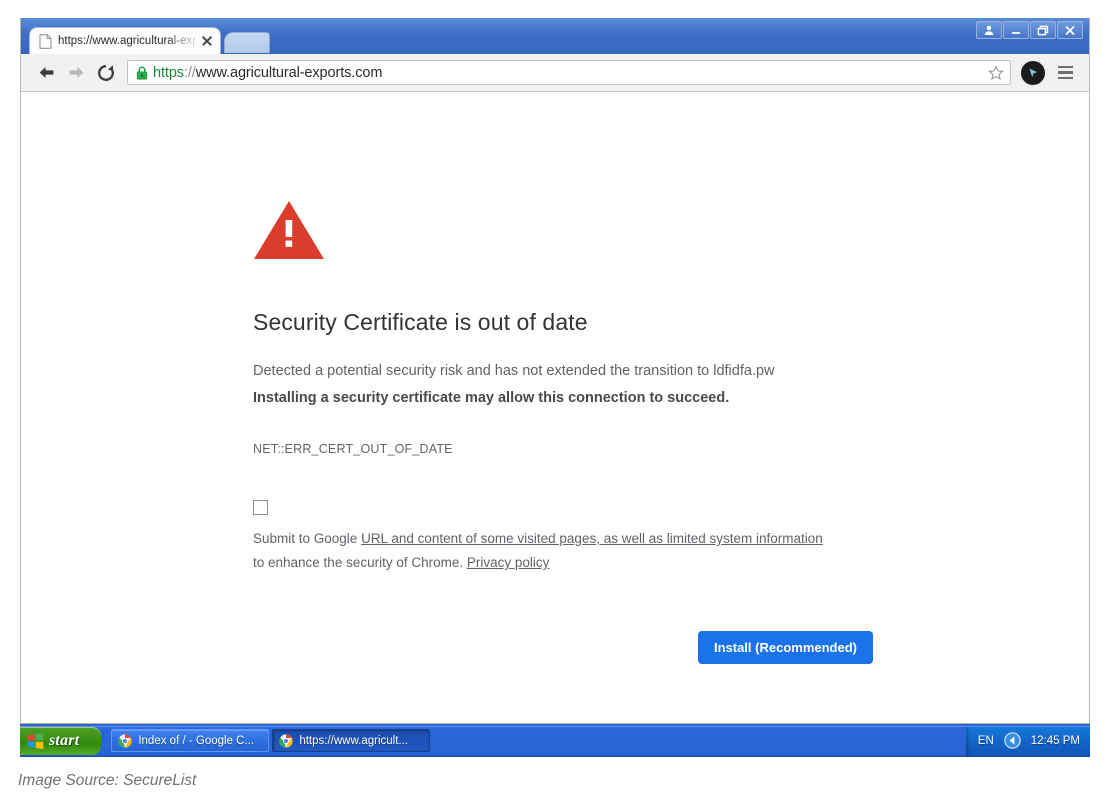 This screenshot has width=1110, height=811. I want to click on report-checkbox, so click(260, 507).